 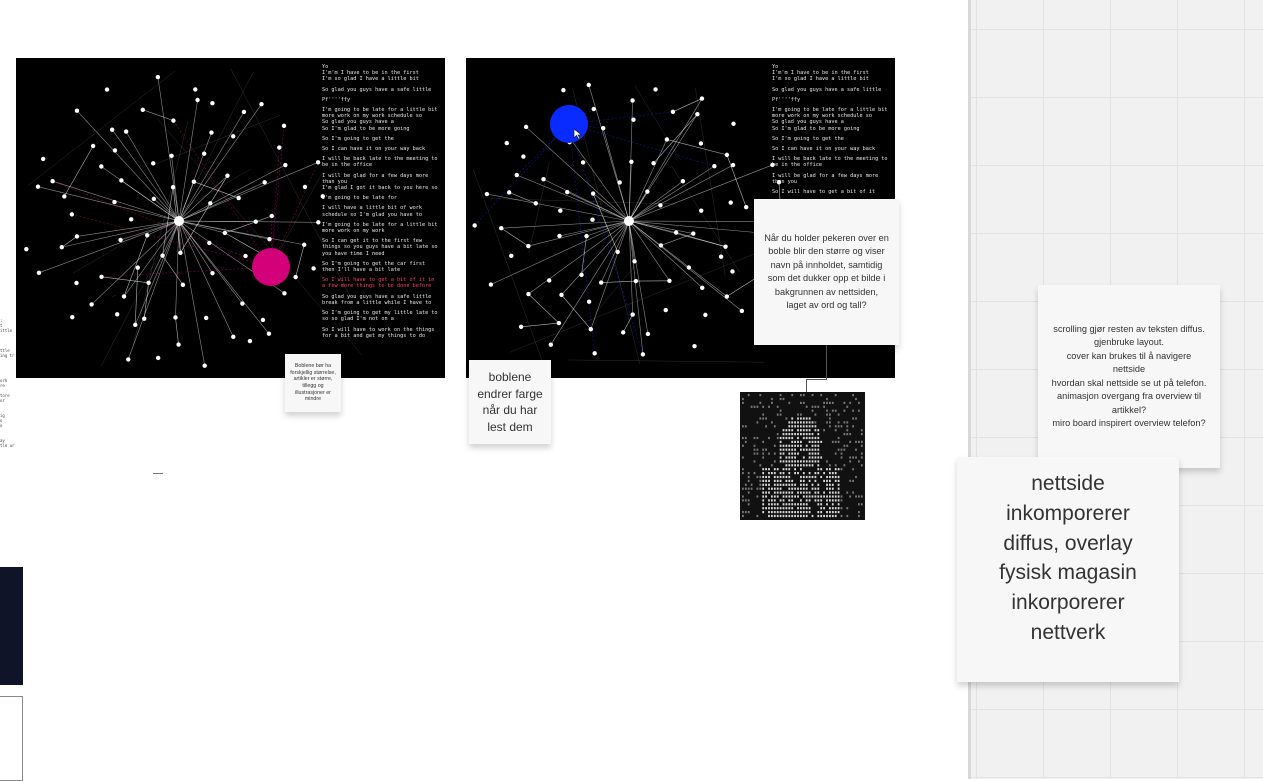 I want to click on sticky-note-bubble-color: boblene endrer farge når du har lest dem, so click(x=510, y=402).